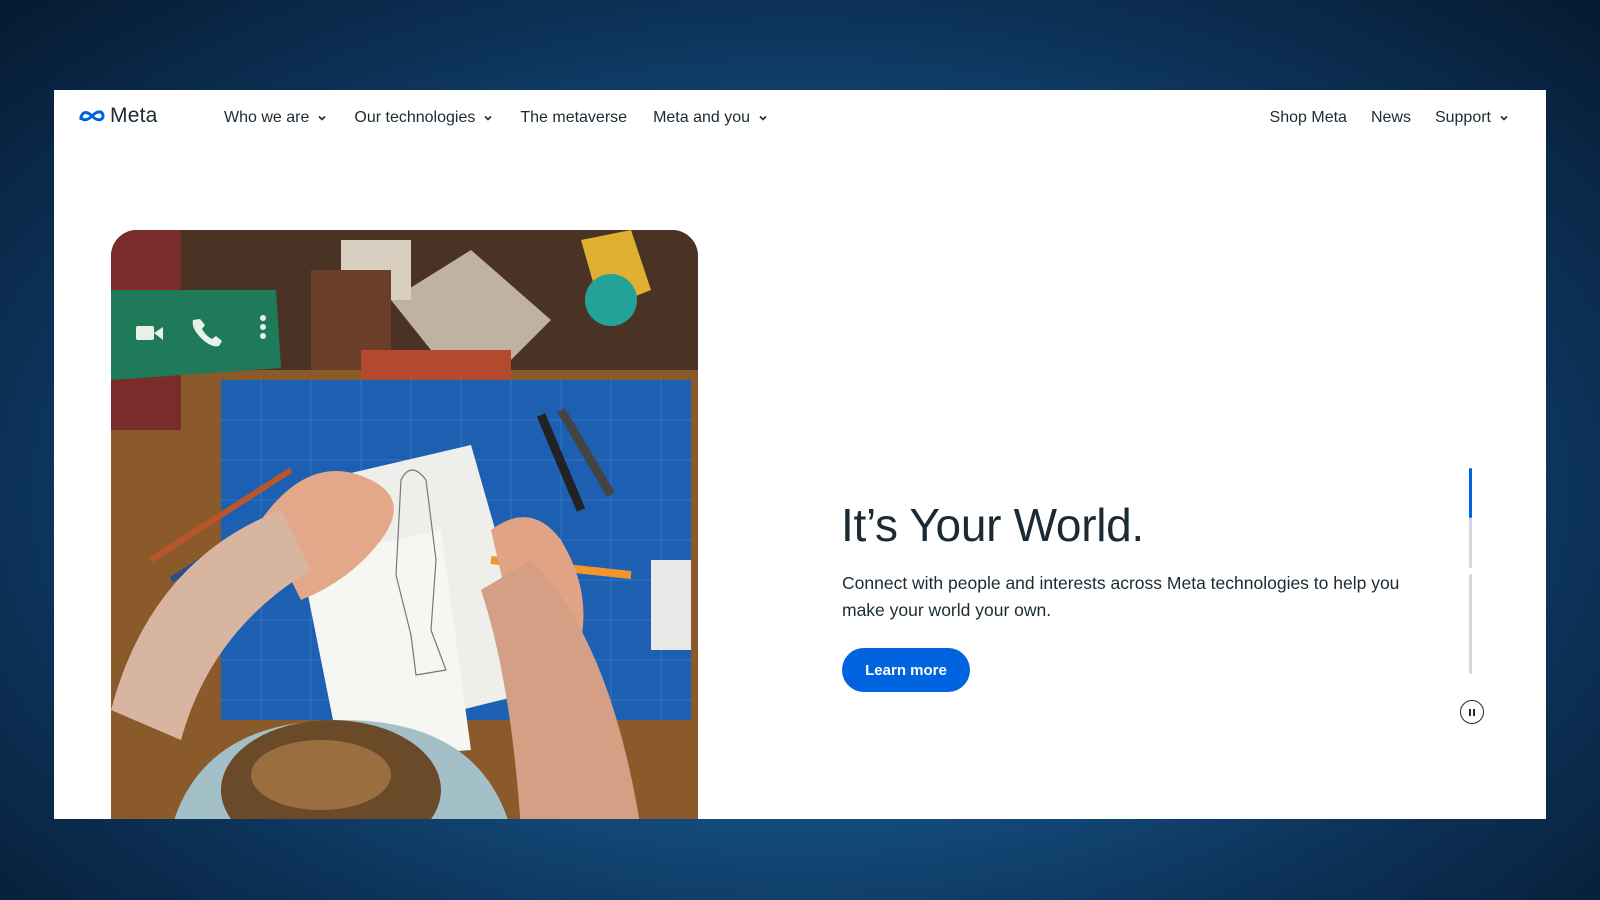  Describe the element at coordinates (992, 525) in the screenshot. I see `hero-headline: It’s Your World.` at that location.